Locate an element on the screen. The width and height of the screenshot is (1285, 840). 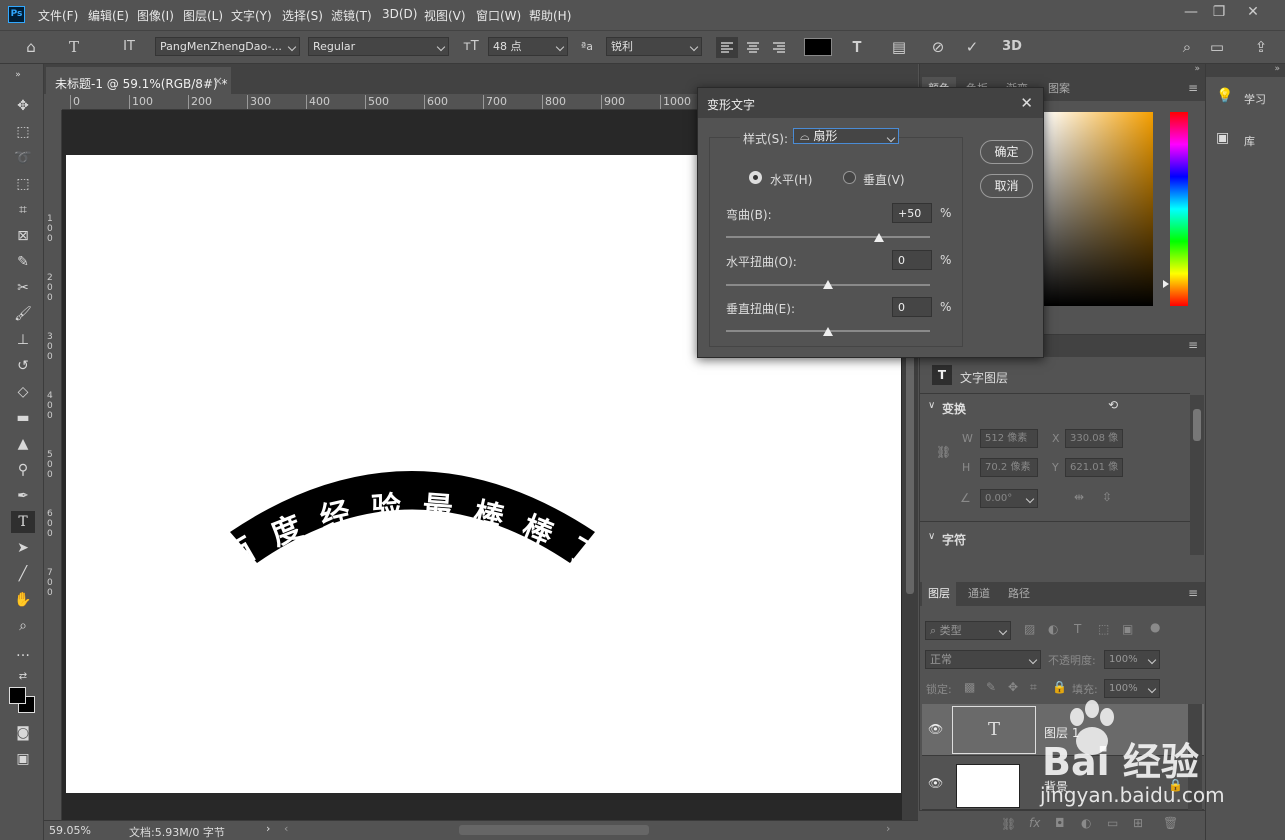
add-mask-icon: ◘ is located at coordinates (1060, 823).